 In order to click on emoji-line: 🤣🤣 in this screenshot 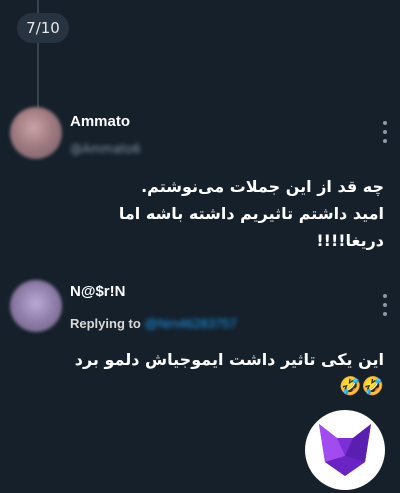, I will do `click(361, 386)`.